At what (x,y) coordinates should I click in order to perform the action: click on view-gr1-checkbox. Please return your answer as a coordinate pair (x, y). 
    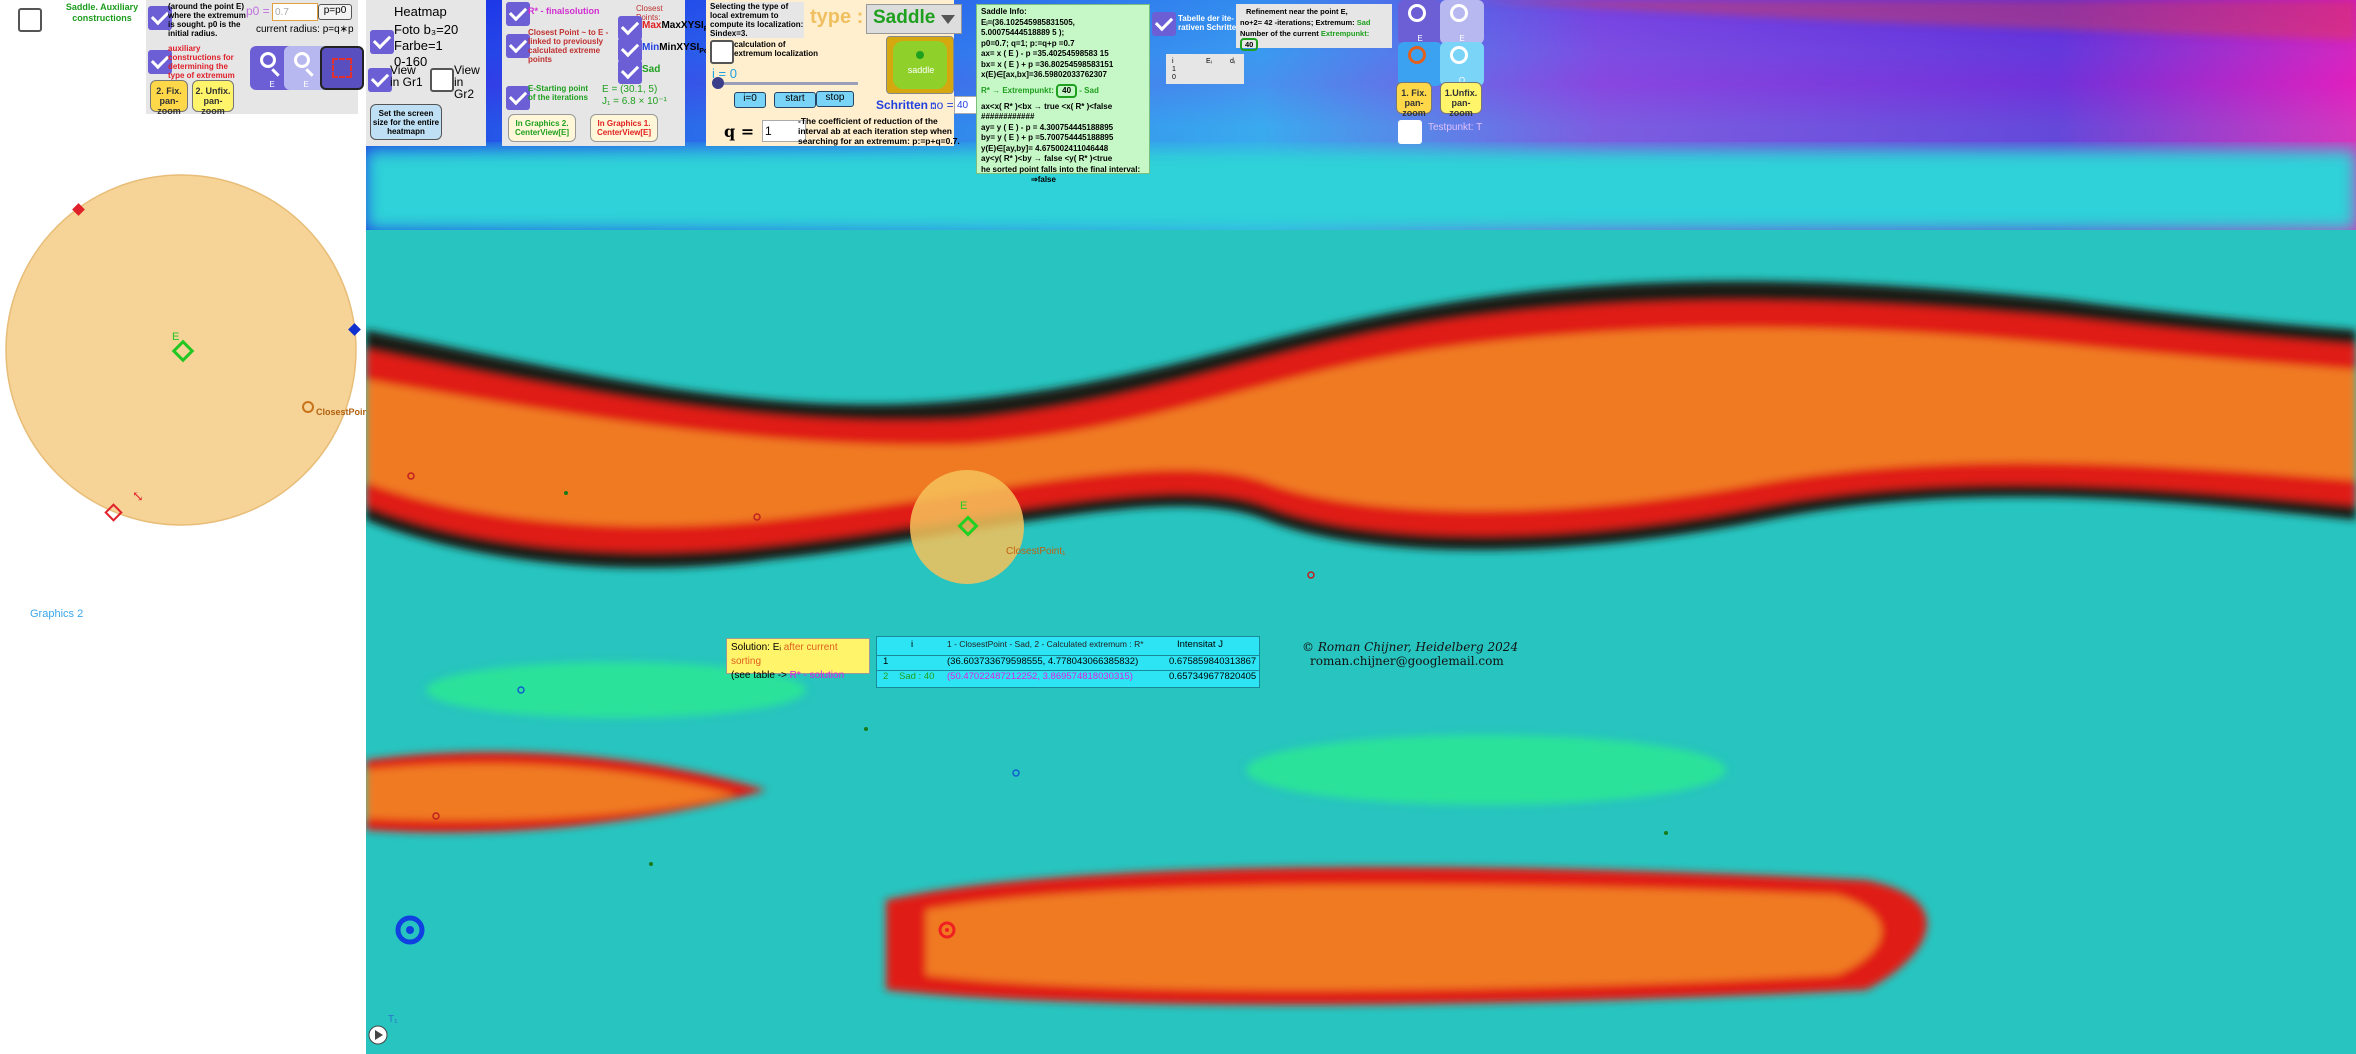
    Looking at the image, I should click on (380, 80).